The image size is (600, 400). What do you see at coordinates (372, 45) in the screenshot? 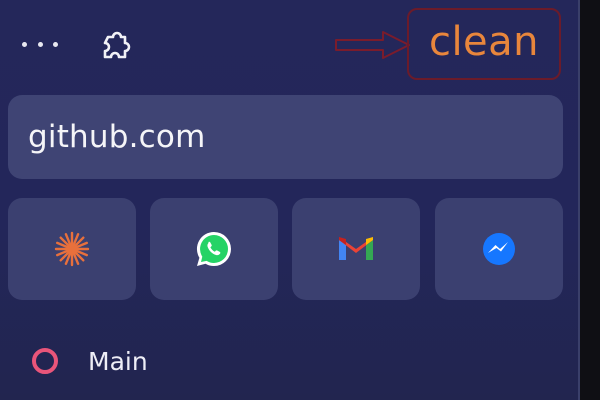
I see `annotation-arrow-icon` at bounding box center [372, 45].